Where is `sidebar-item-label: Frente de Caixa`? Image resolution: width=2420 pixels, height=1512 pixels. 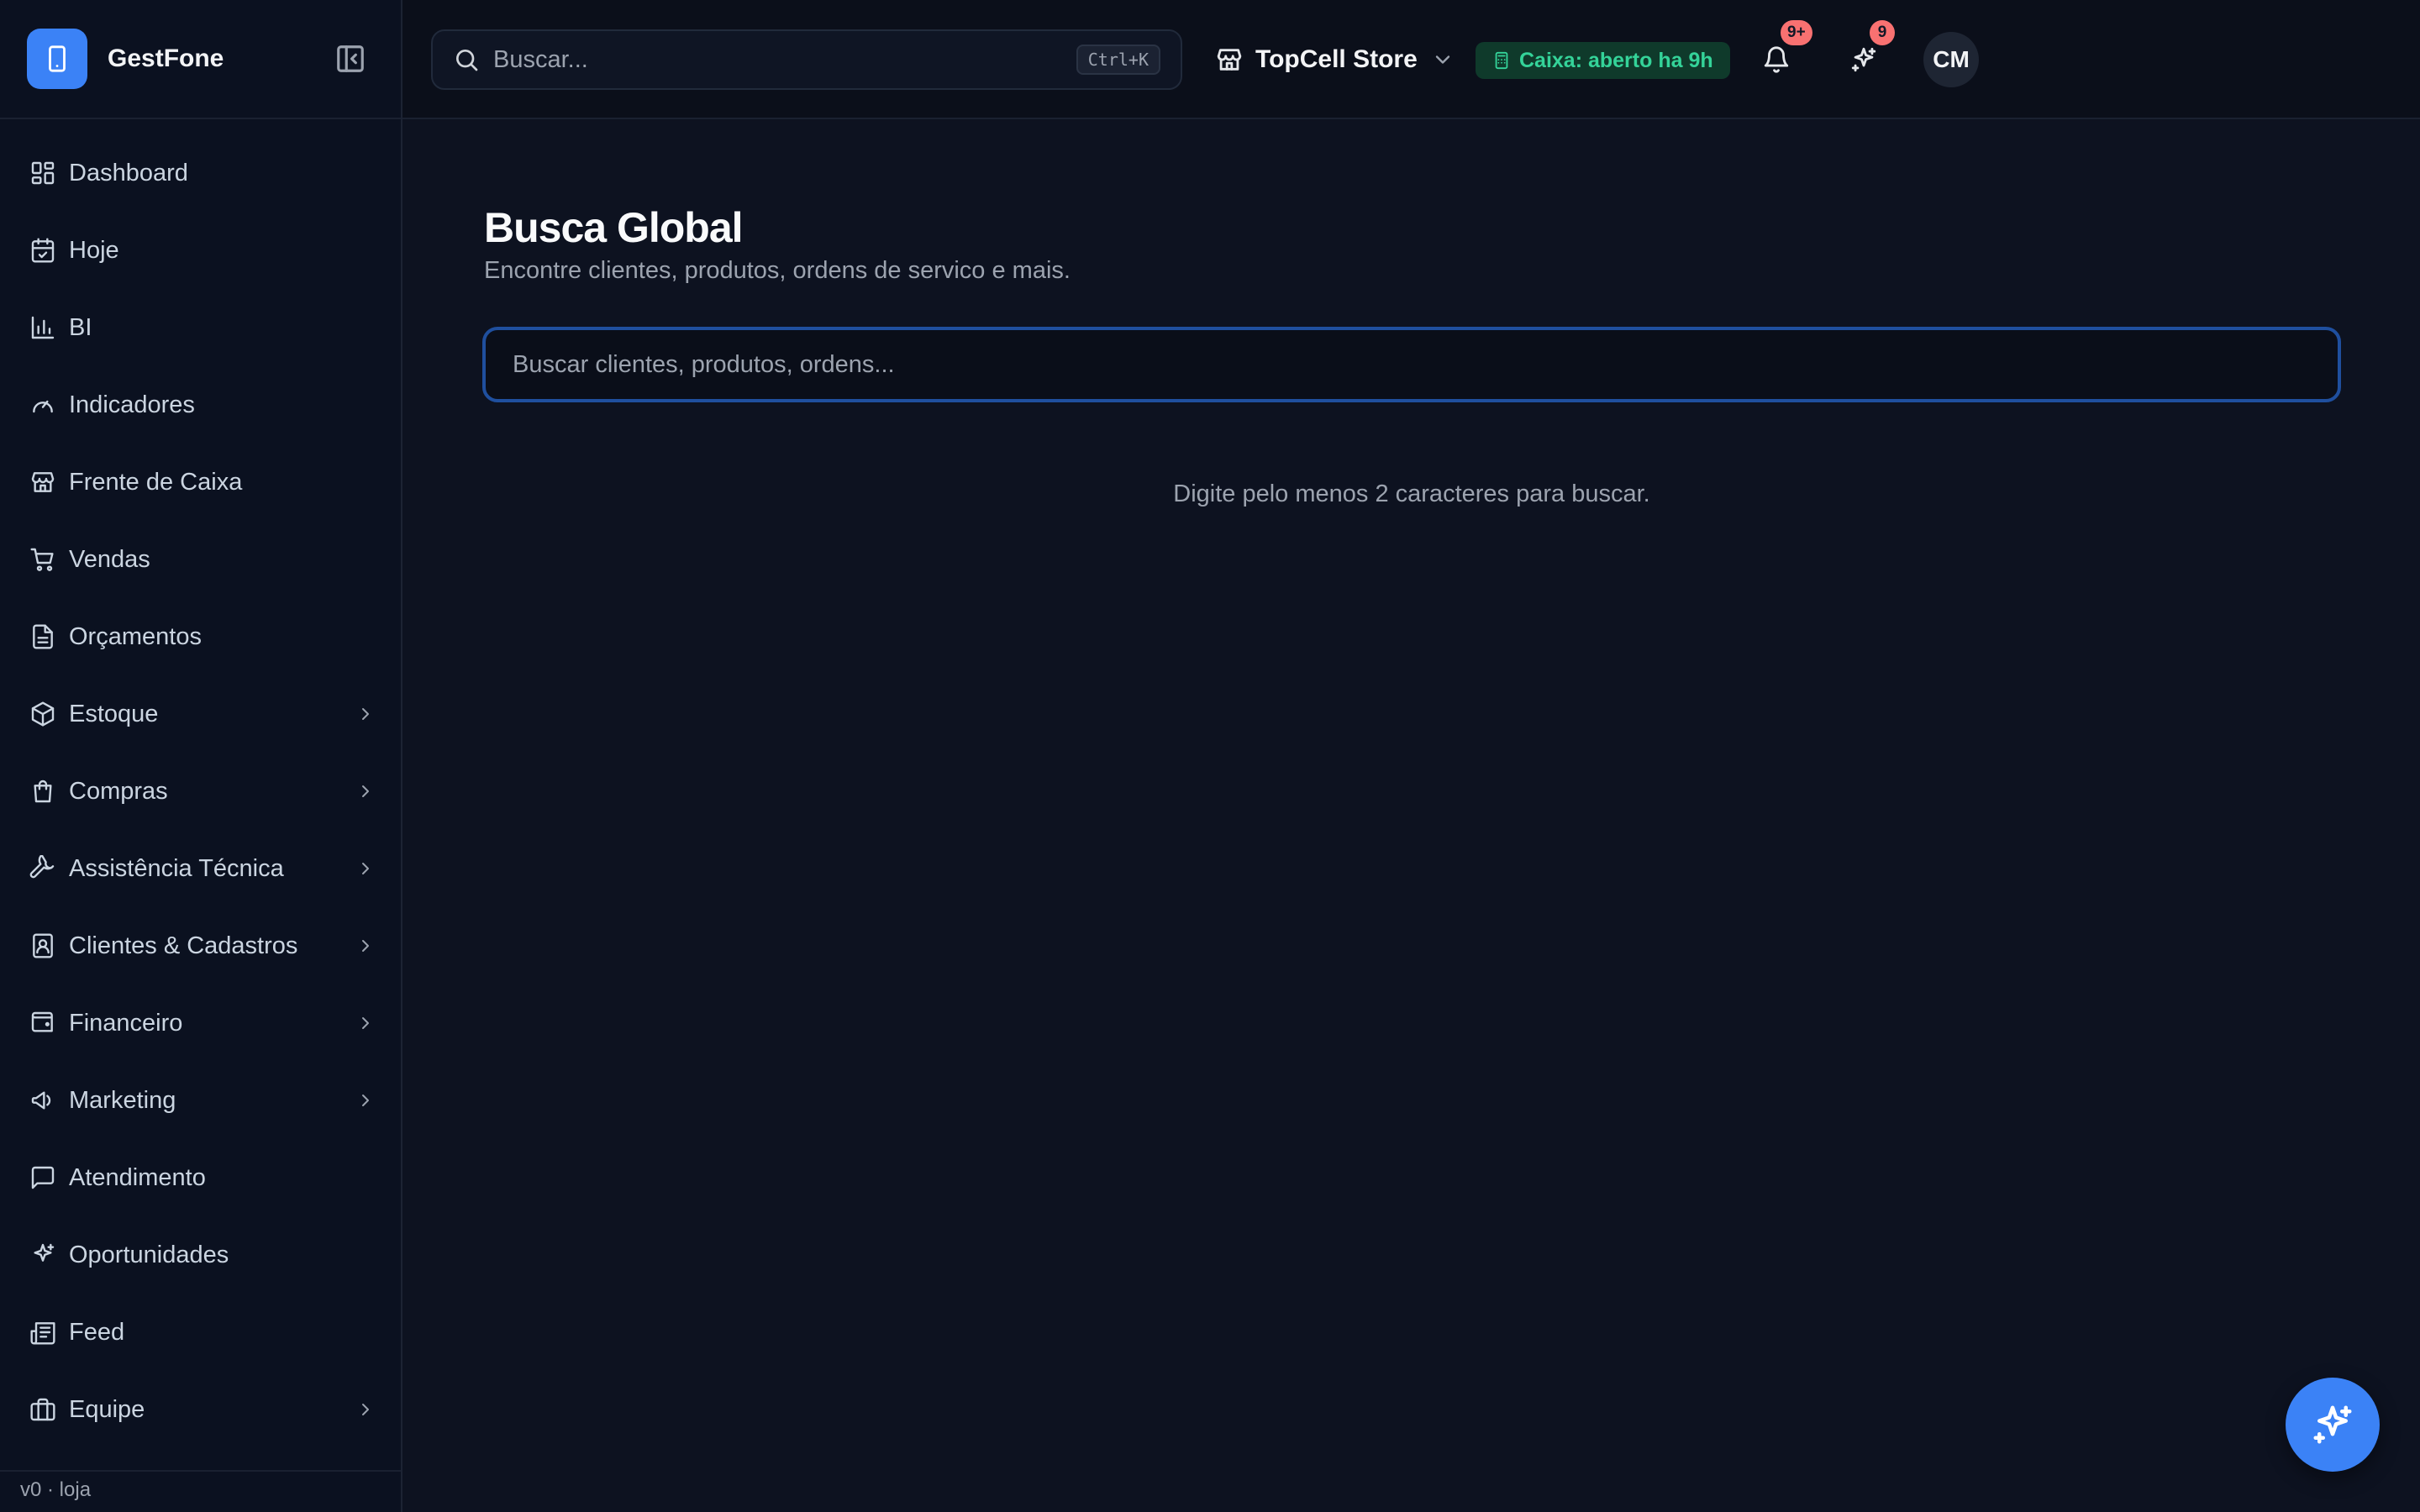 sidebar-item-label: Frente de Caixa is located at coordinates (156, 482).